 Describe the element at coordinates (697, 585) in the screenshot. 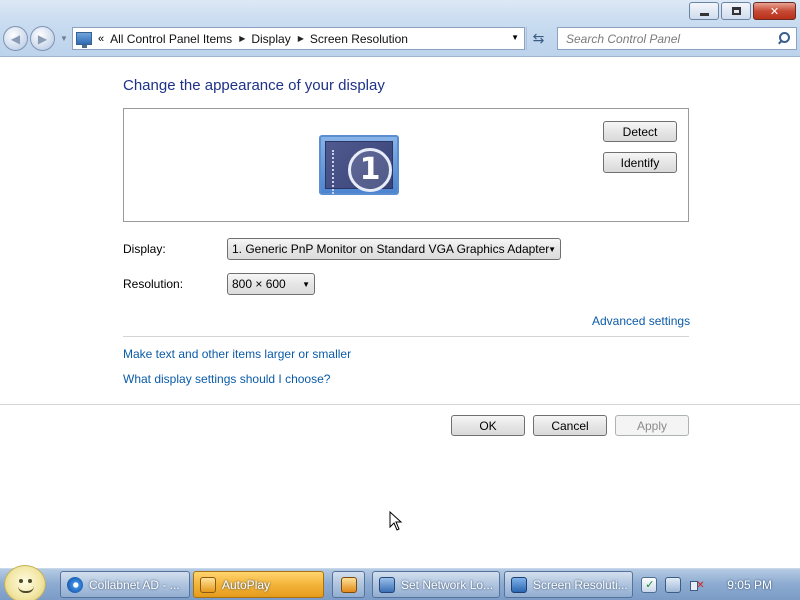

I see `volume-muted-icon` at that location.